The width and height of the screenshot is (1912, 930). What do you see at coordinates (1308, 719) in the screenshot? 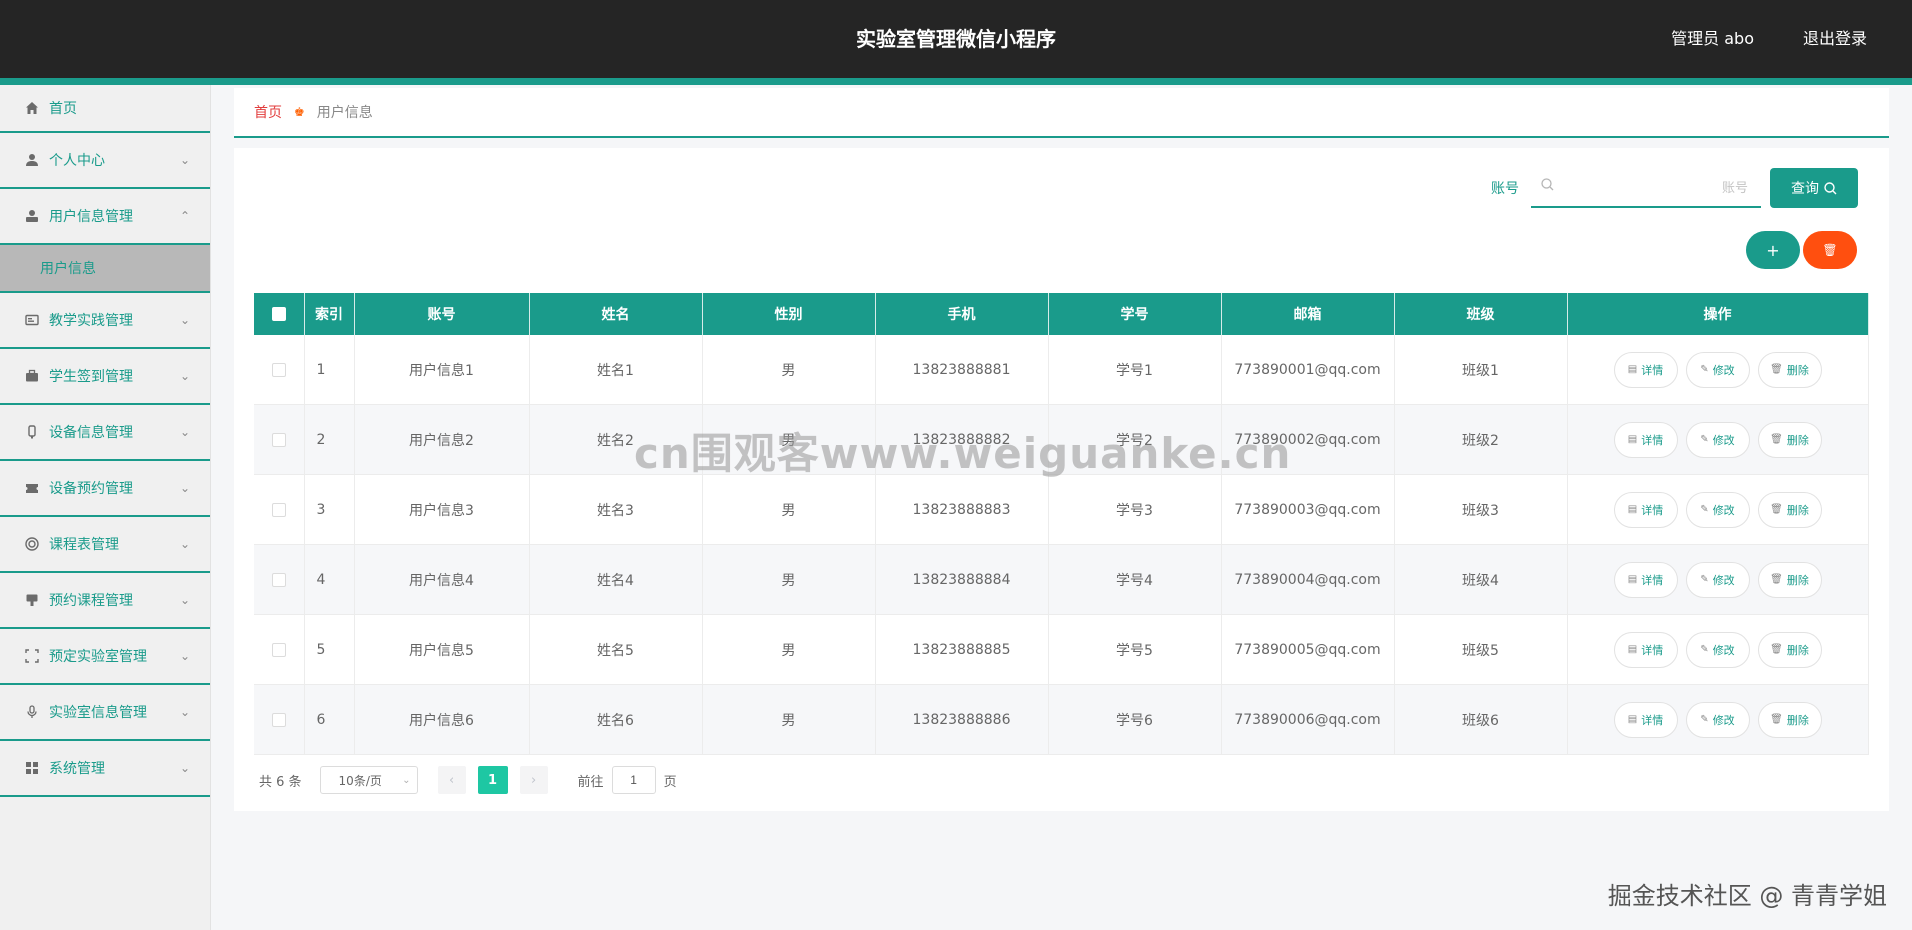
I see `cell-email: 773890006@qq.com` at bounding box center [1308, 719].